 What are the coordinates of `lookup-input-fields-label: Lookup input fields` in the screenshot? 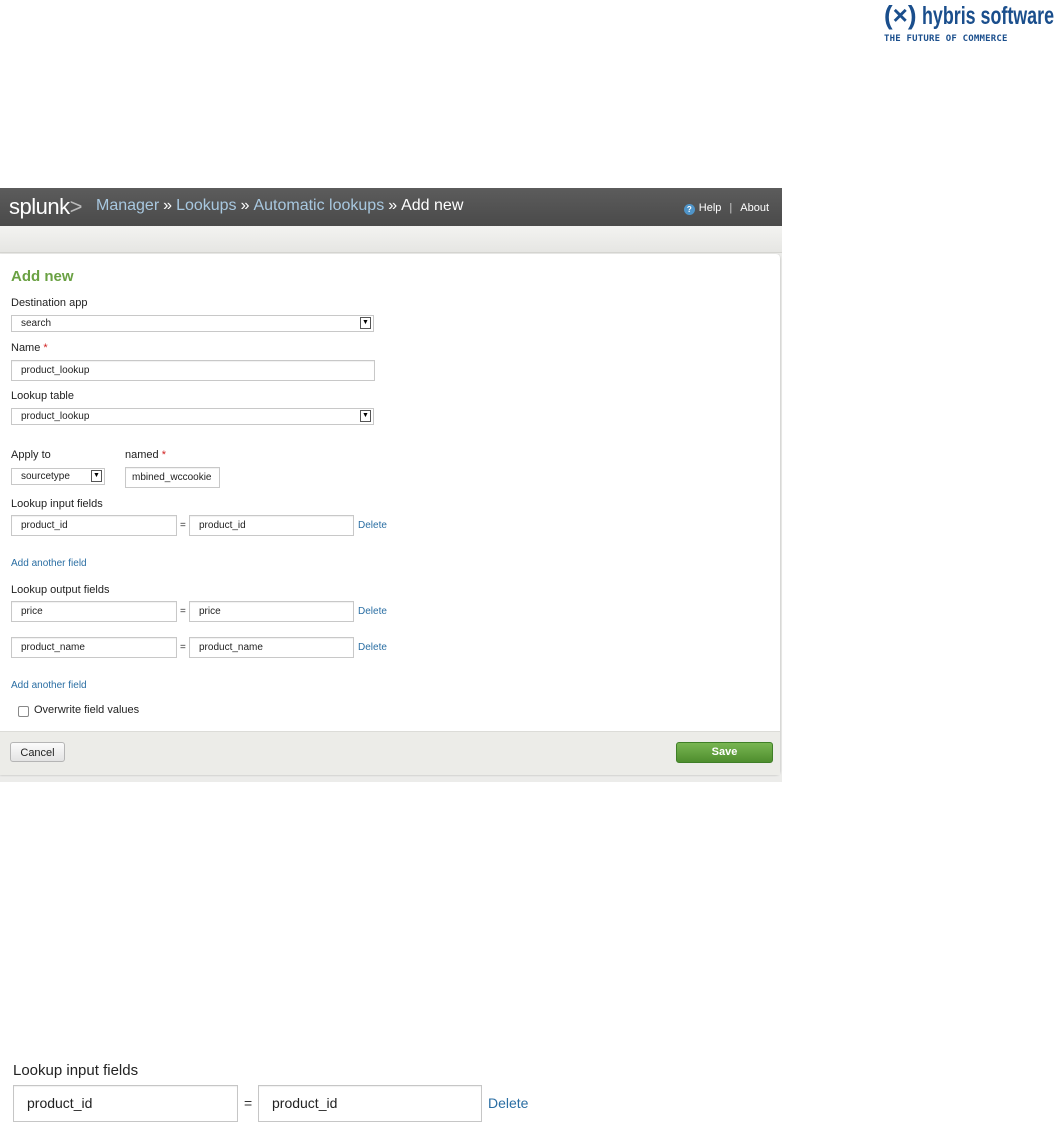 It's located at (57, 504).